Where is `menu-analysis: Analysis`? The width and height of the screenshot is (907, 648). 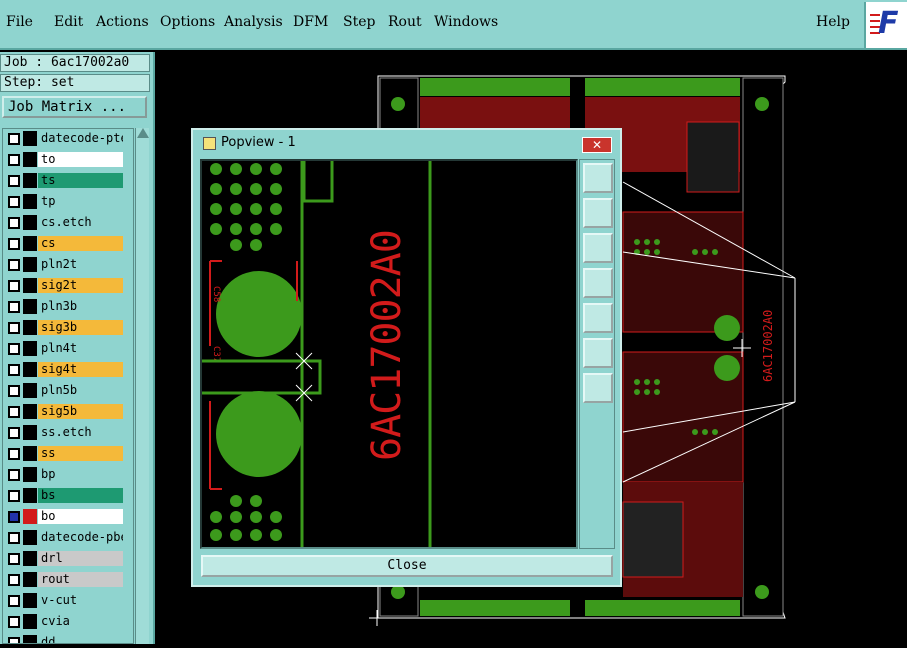
menu-analysis: Analysis is located at coordinates (253, 22).